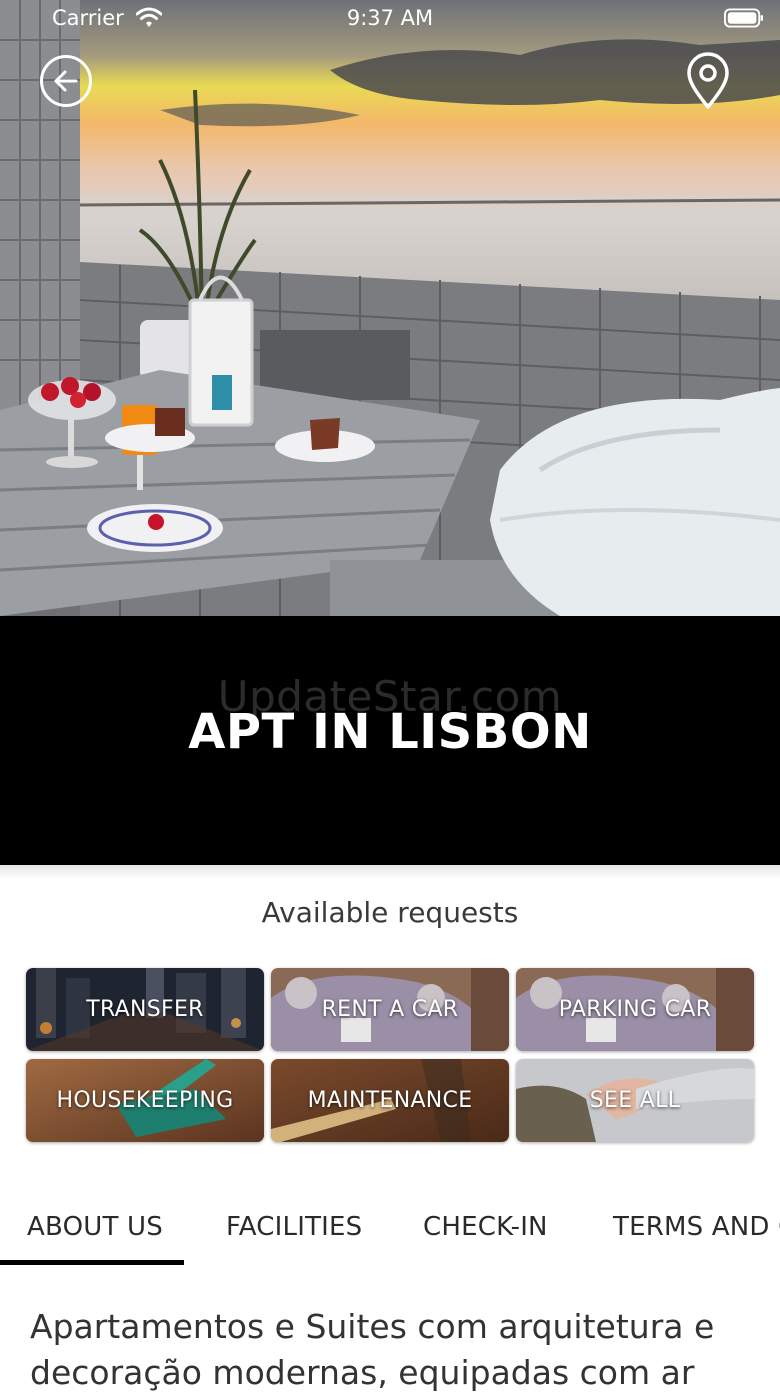 The height and width of the screenshot is (1396, 780). I want to click on property-title: APT IN LISBON, so click(390, 732).